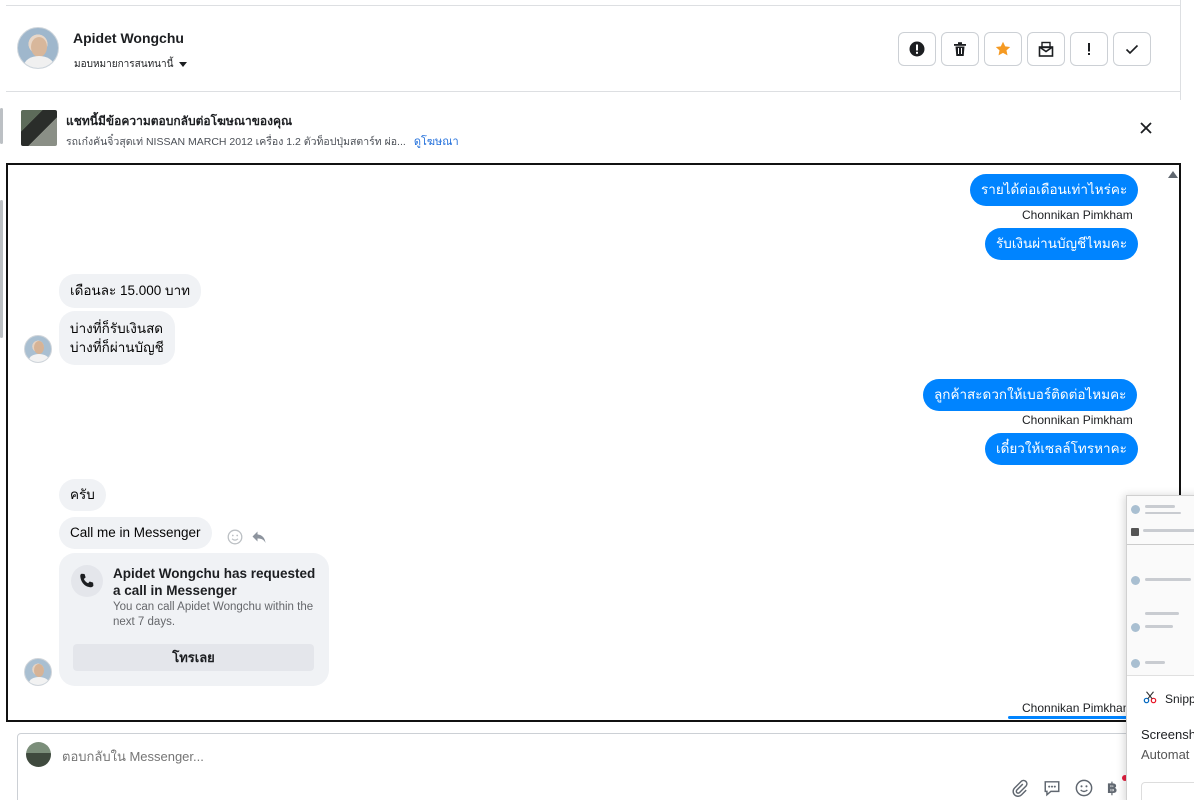  What do you see at coordinates (1150, 697) in the screenshot?
I see `snipping-tool-icon` at bounding box center [1150, 697].